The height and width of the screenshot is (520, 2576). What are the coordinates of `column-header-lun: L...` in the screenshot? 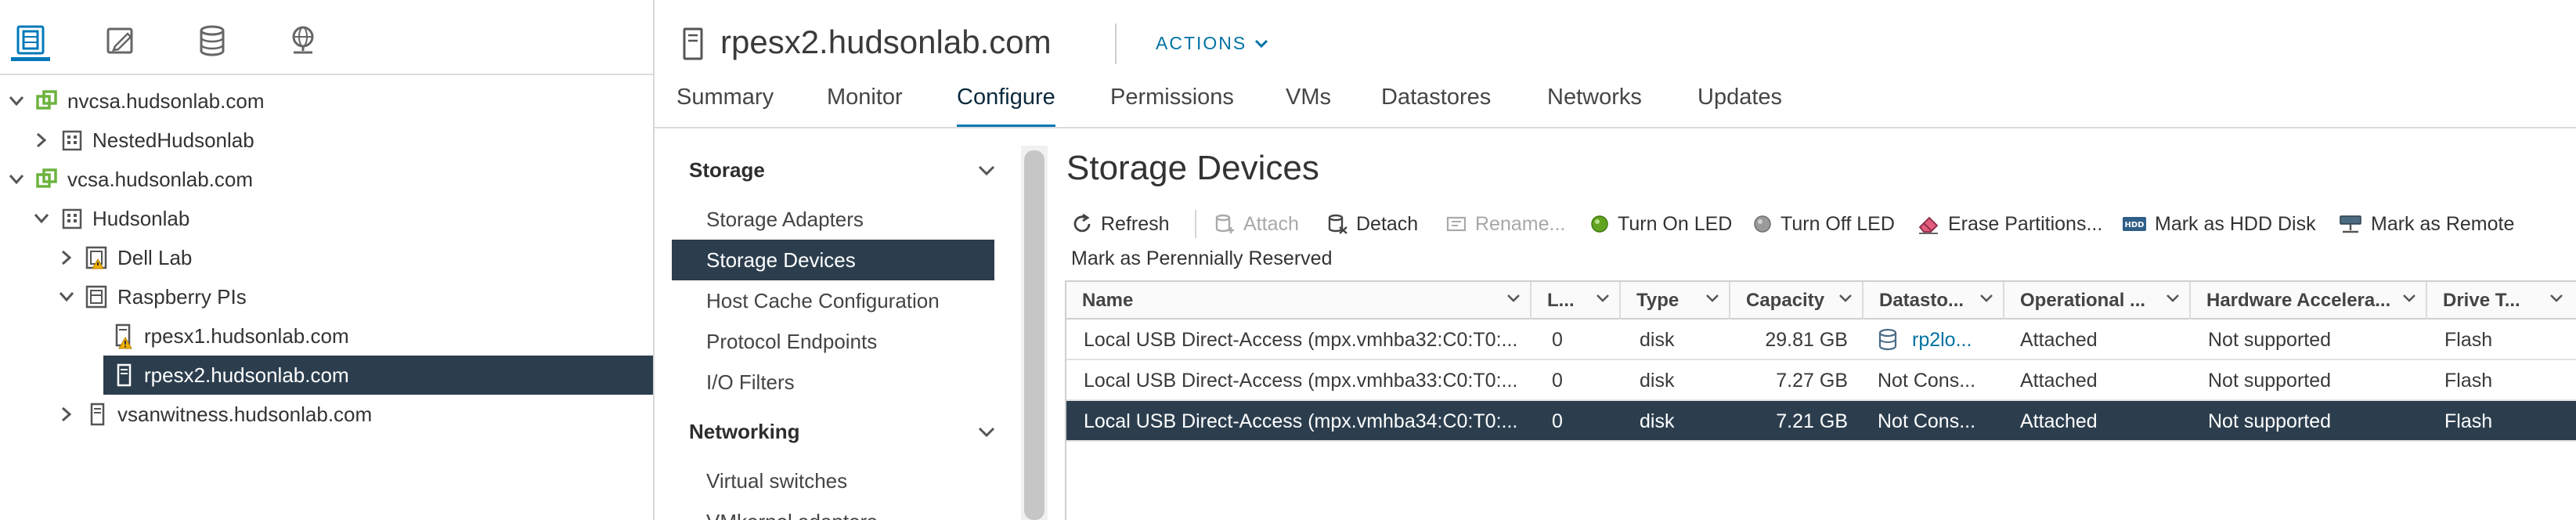 It's located at (1576, 301).